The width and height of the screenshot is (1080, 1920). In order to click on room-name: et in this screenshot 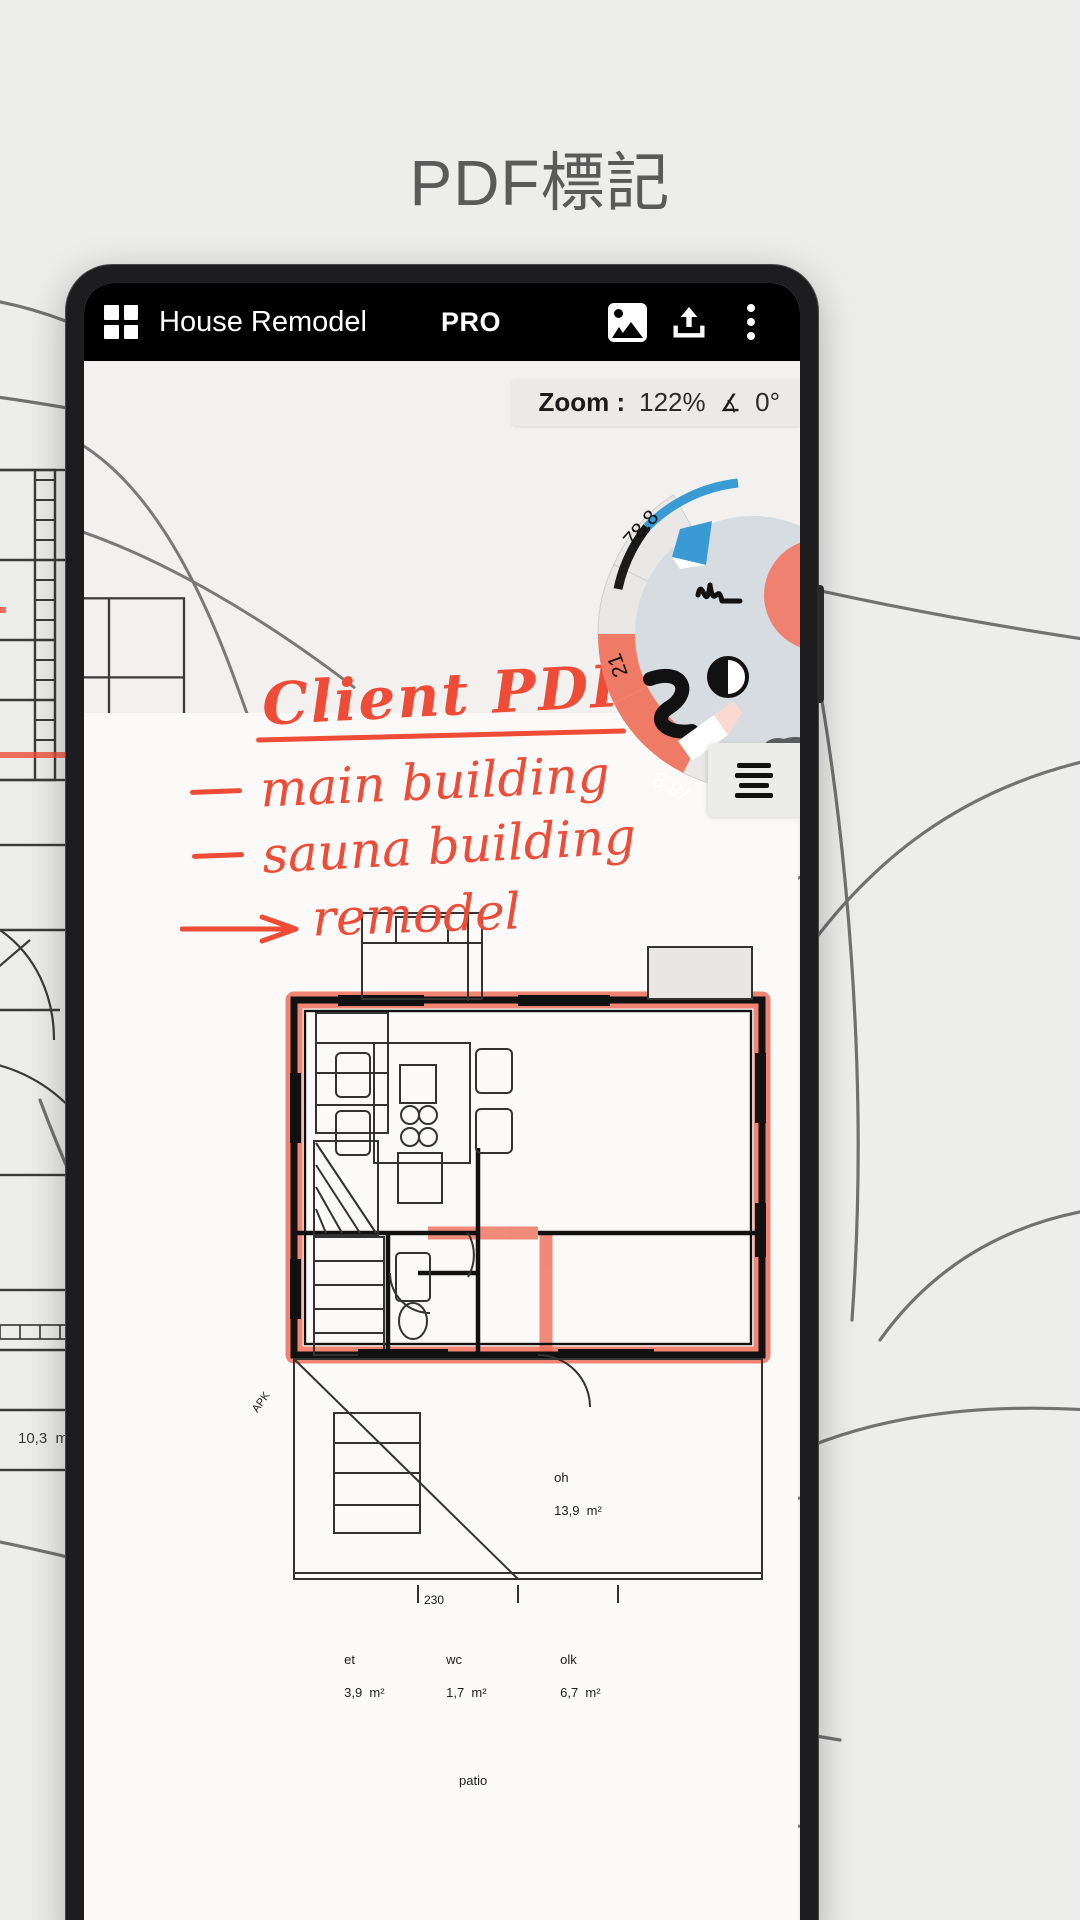, I will do `click(349, 1660)`.